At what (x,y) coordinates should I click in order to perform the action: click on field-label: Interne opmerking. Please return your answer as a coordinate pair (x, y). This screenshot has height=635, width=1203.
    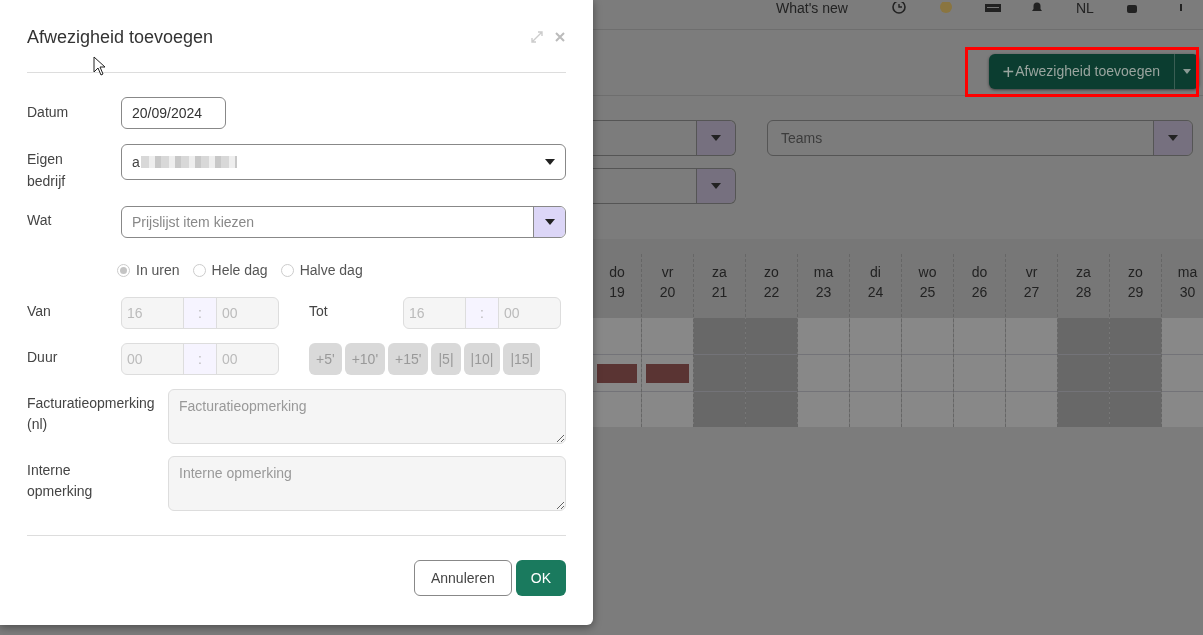
    Looking at the image, I should click on (60, 481).